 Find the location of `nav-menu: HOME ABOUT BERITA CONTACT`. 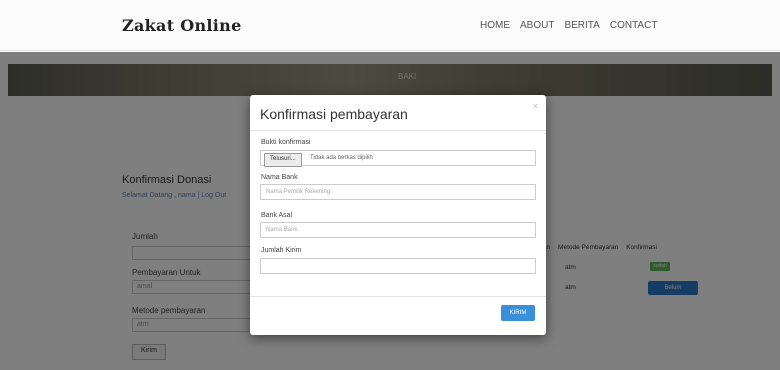

nav-menu: HOME ABOUT BERITA CONTACT is located at coordinates (573, 25).